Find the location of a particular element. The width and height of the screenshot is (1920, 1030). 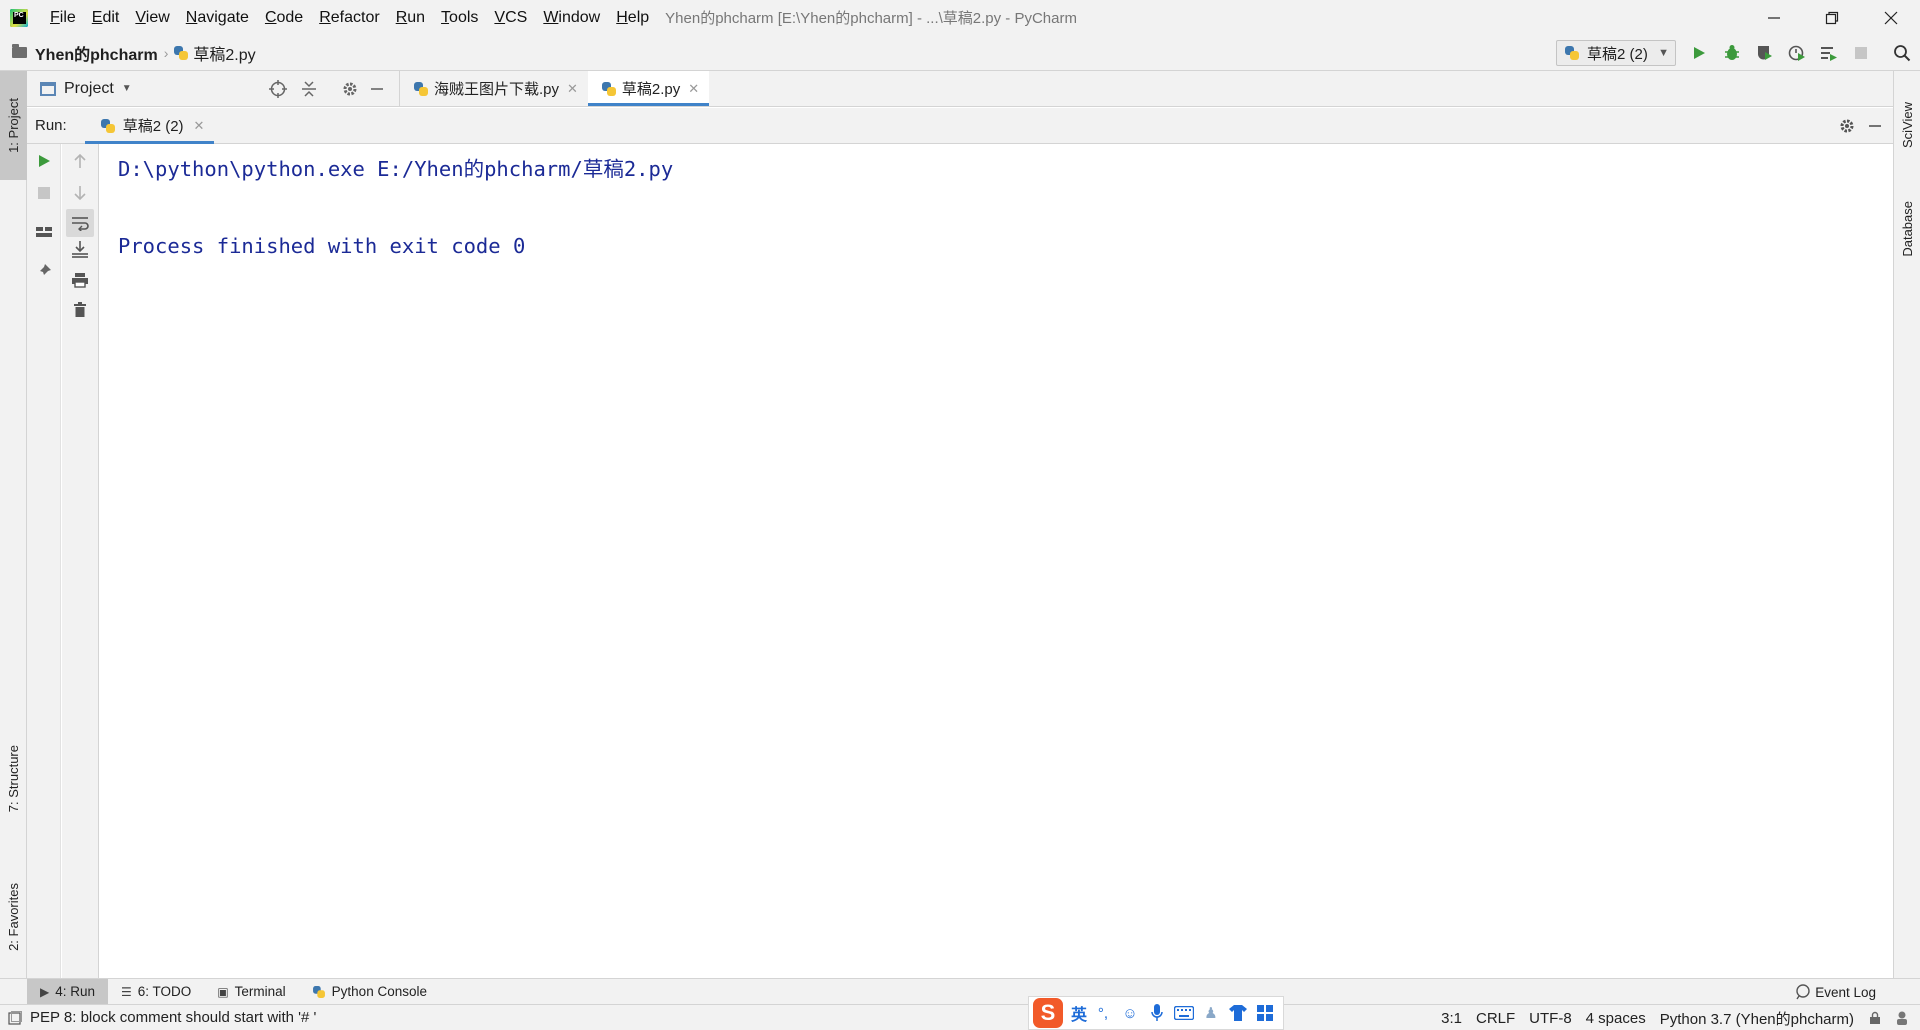

minimize-button is located at coordinates (1774, 17).